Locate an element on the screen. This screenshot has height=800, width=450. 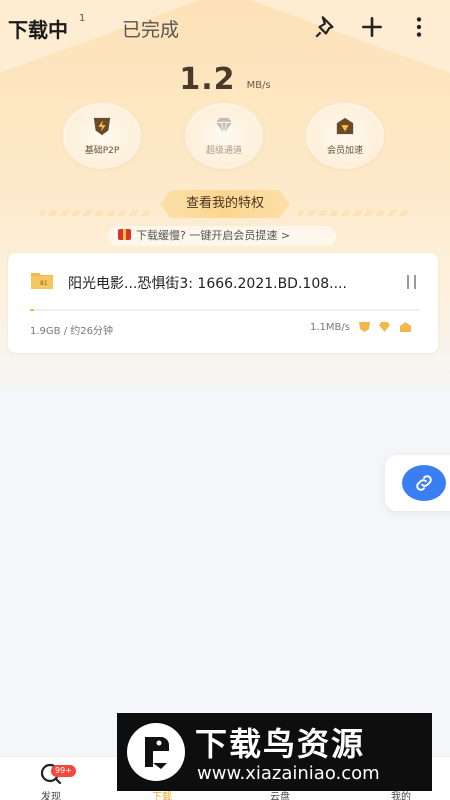
tab-completed: 已完成 is located at coordinates (150, 28).